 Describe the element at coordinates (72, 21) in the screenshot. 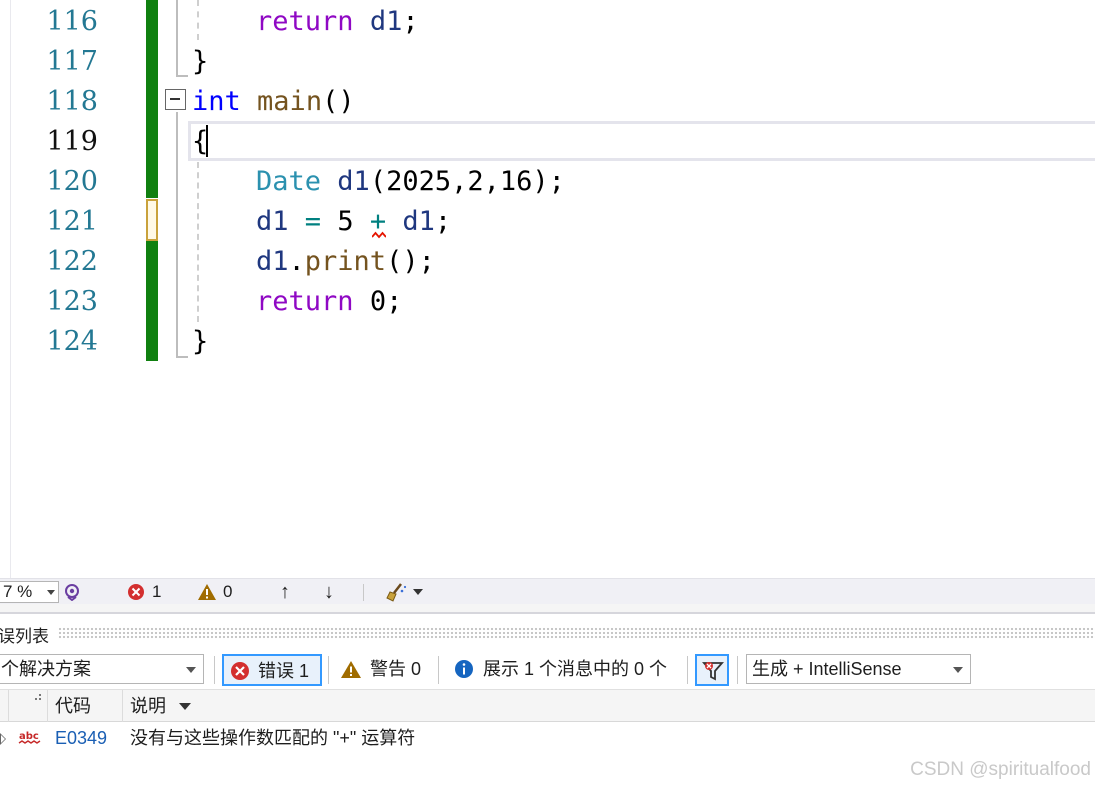

I see `line-number-116: 116` at that location.